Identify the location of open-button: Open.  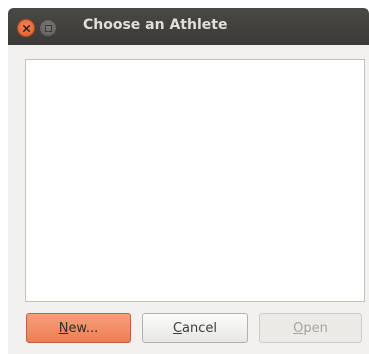
(310, 328).